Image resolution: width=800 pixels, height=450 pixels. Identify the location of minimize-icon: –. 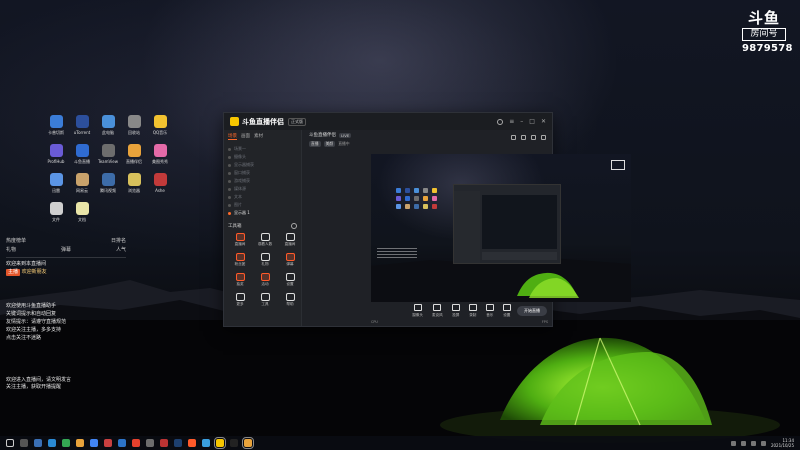
(521, 121).